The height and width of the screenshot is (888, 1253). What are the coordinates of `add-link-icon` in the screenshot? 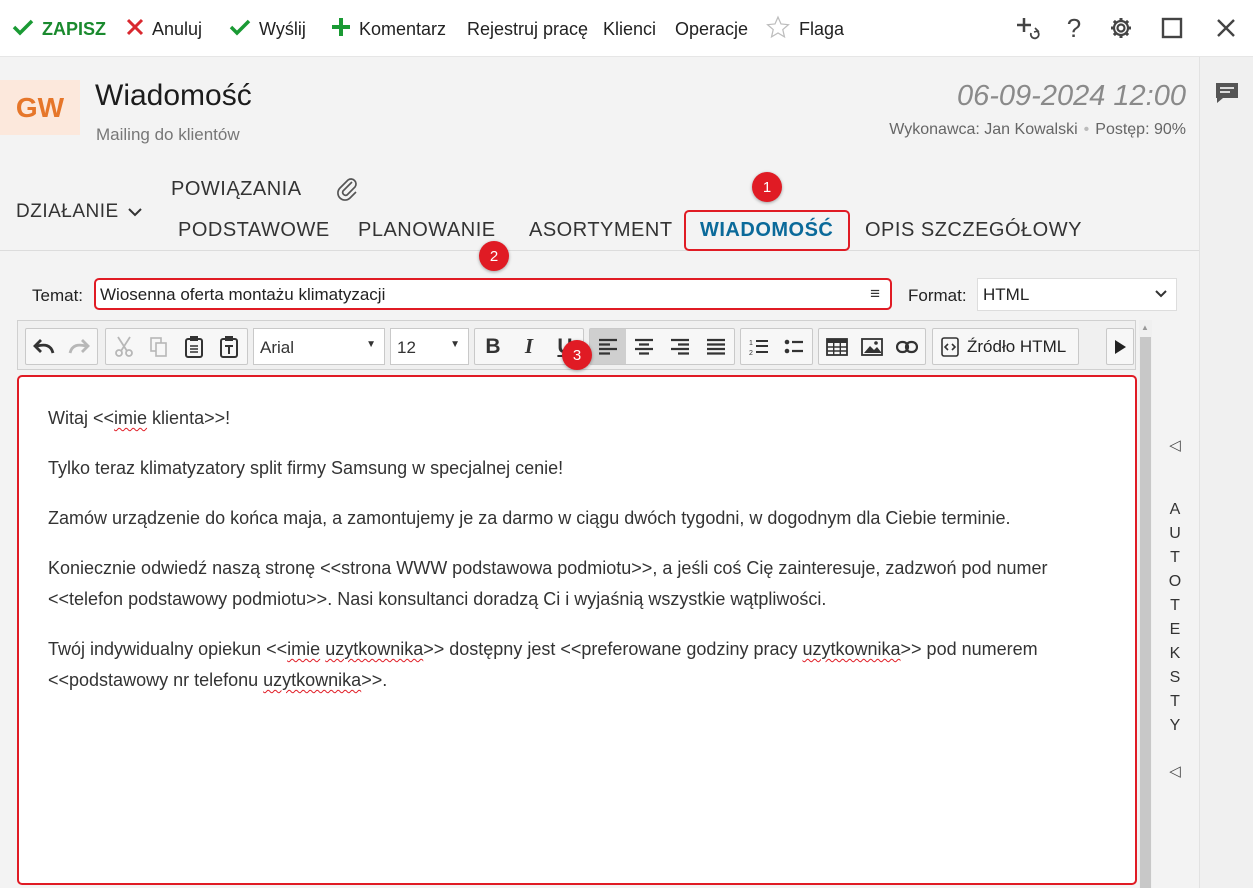 It's located at (1028, 29).